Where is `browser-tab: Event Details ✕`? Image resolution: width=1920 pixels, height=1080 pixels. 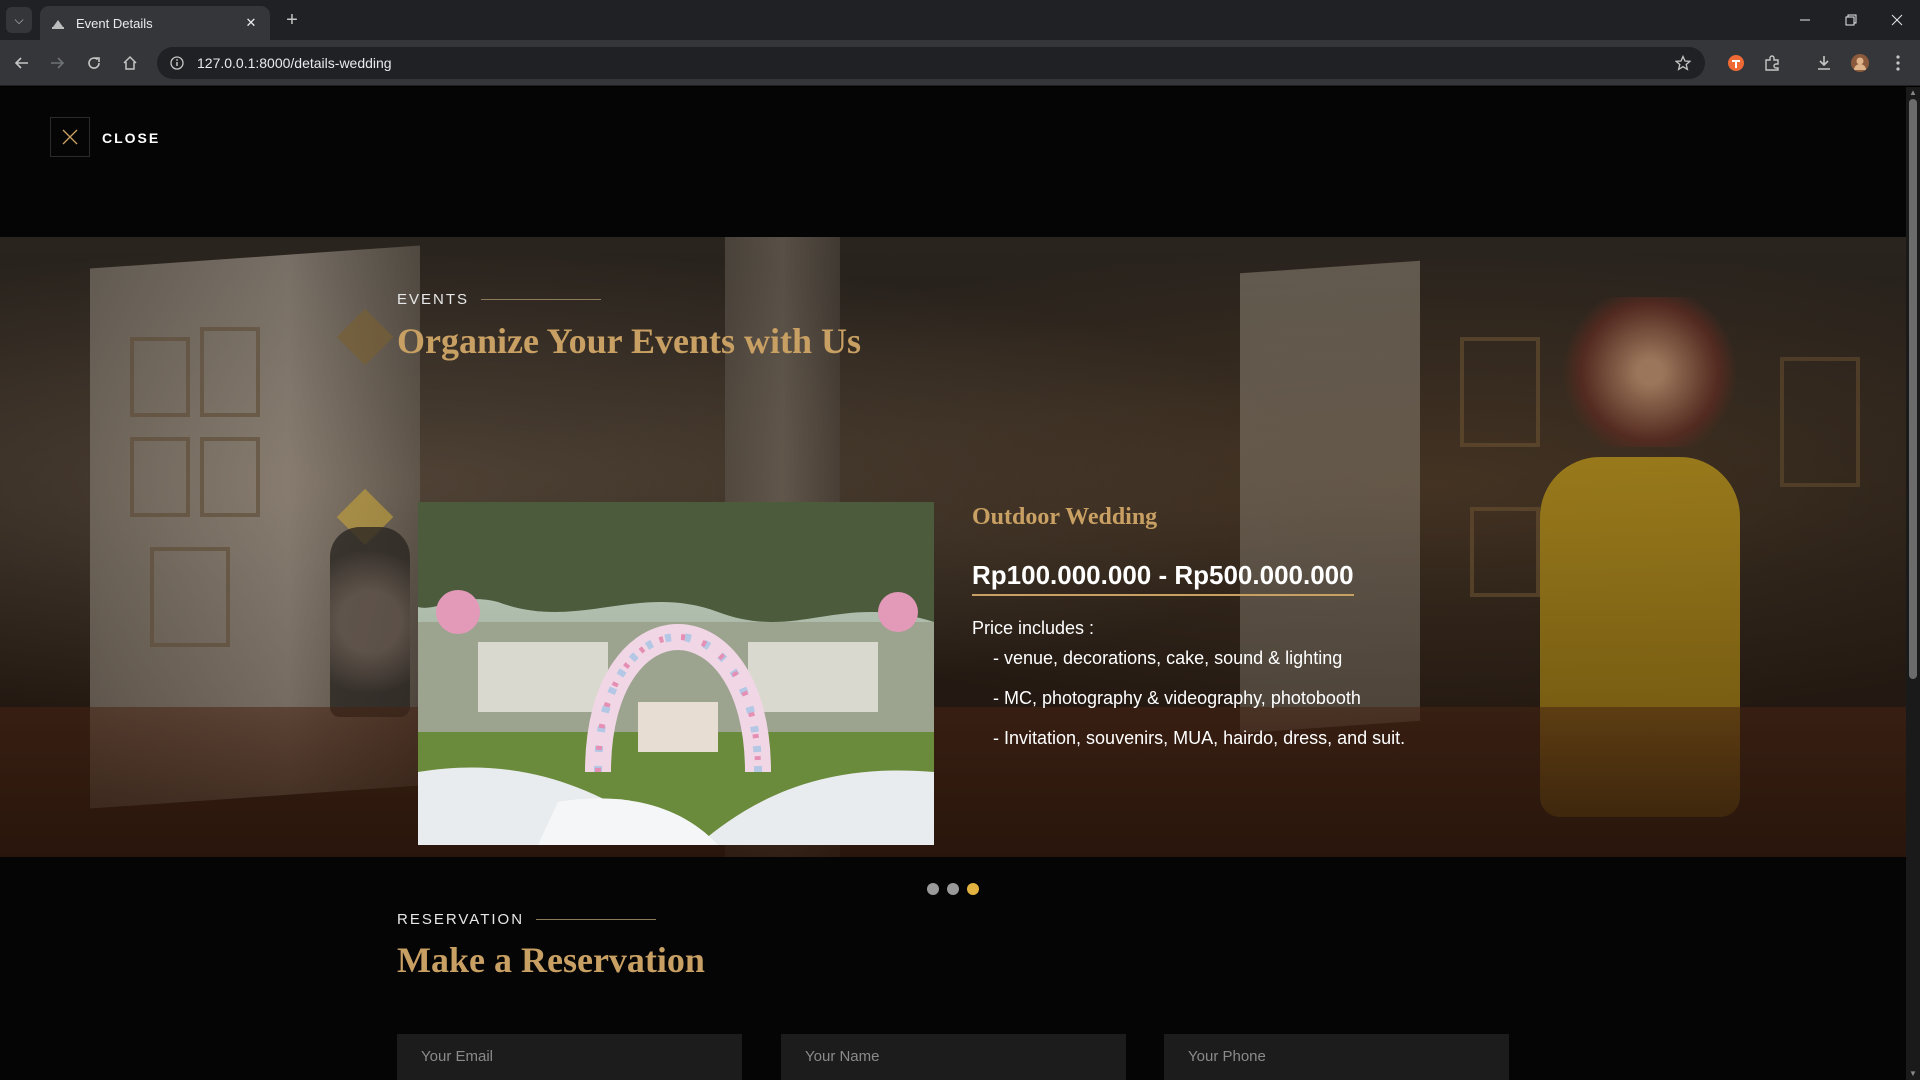
browser-tab: Event Details ✕ is located at coordinates (155, 23).